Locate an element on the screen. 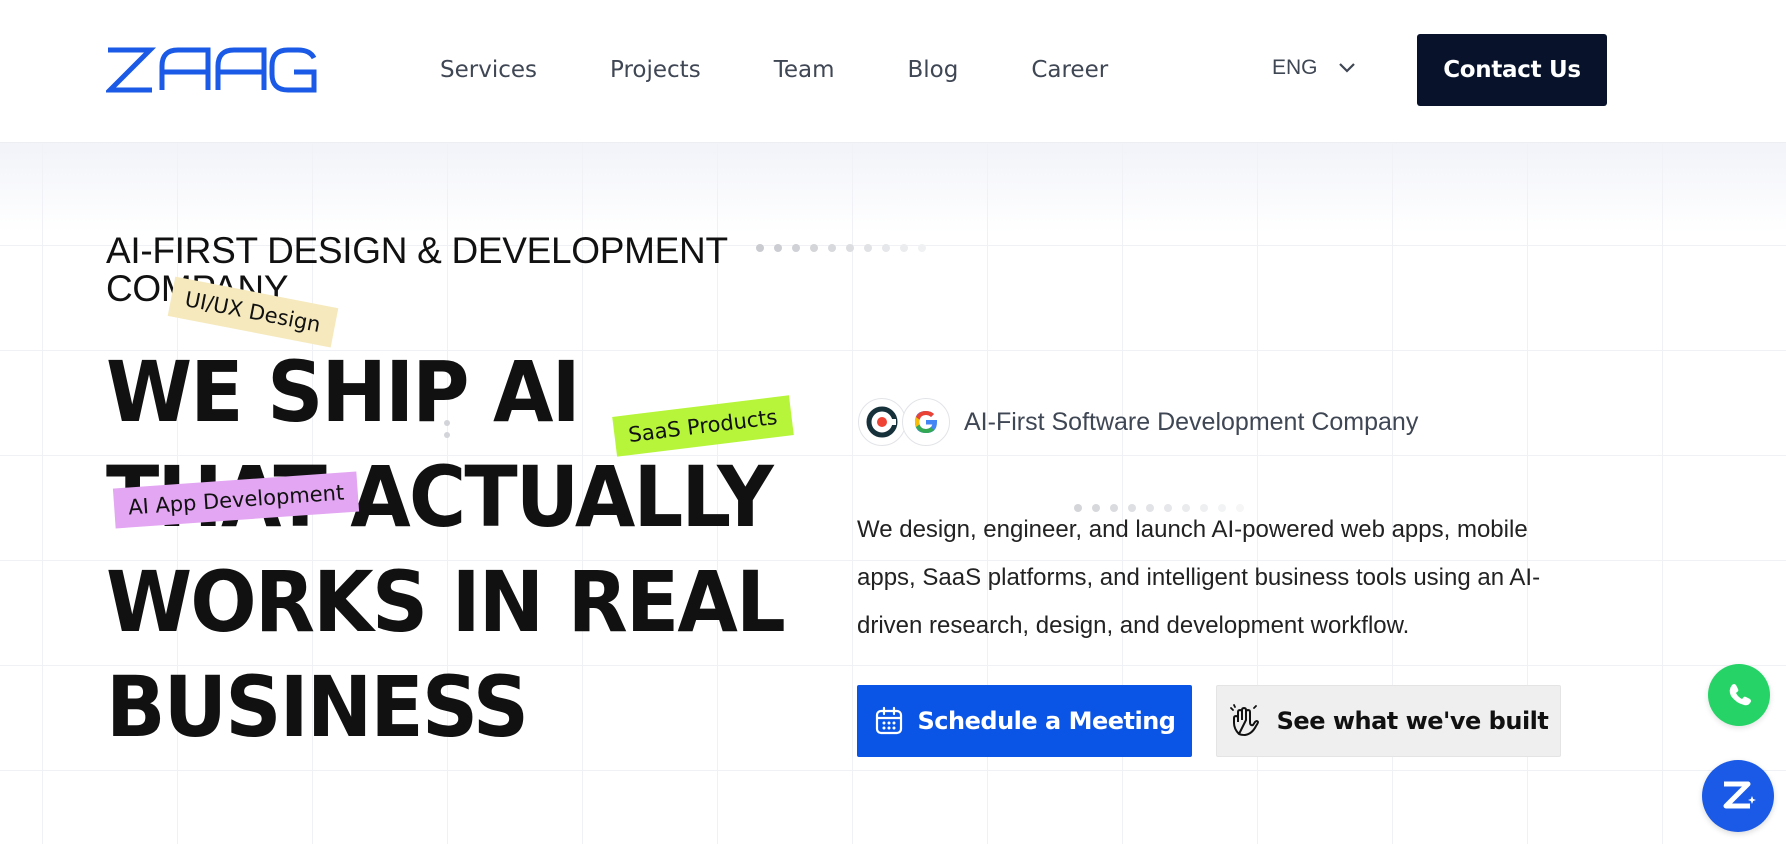 This screenshot has height=844, width=1786. zaag-chat-icon is located at coordinates (1739, 795).